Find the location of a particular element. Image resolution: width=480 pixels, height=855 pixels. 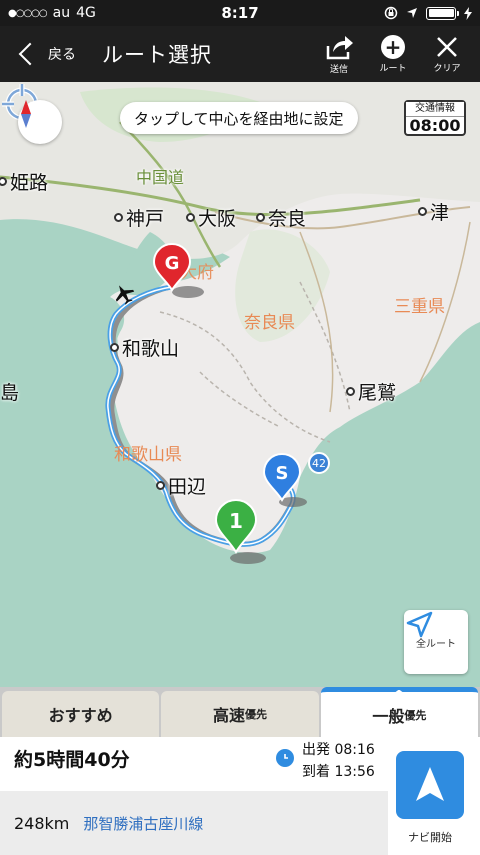

back-button: 戻る is located at coordinates (38, 54).